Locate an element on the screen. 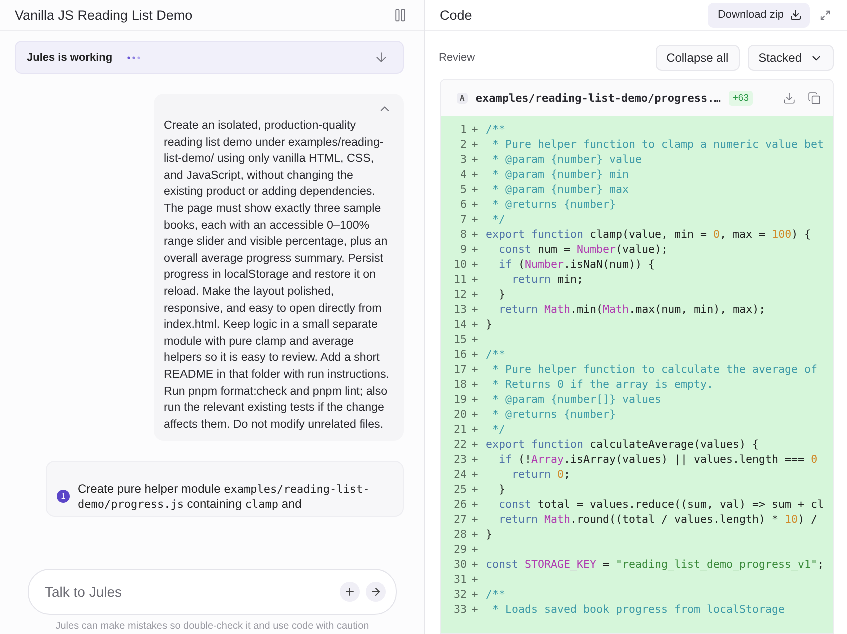 This screenshot has height=634, width=847. step-number: 1 is located at coordinates (63, 497).